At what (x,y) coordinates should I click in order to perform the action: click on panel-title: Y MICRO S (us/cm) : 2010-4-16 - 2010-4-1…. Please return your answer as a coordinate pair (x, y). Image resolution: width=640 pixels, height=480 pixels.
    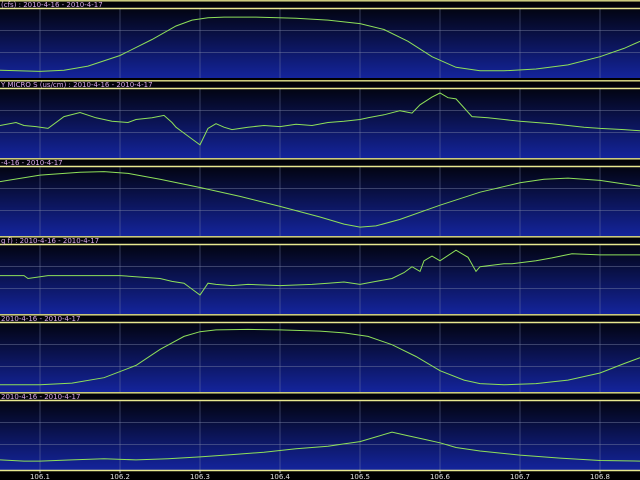
    Looking at the image, I should click on (76, 85).